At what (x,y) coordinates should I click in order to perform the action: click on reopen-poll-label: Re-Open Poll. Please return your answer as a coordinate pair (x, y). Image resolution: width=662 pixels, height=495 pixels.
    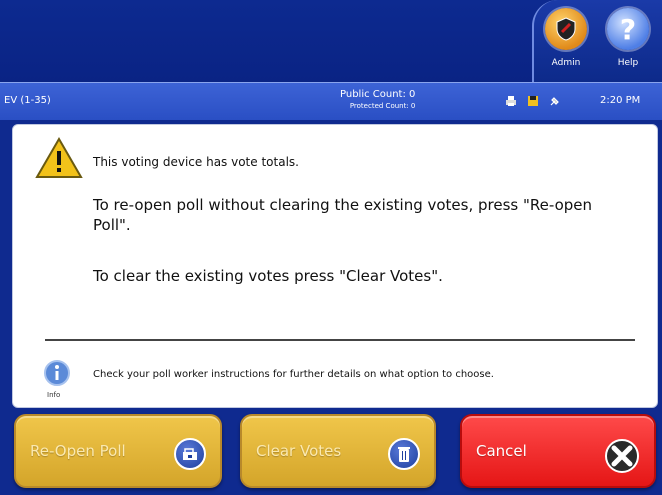
    Looking at the image, I should click on (78, 451).